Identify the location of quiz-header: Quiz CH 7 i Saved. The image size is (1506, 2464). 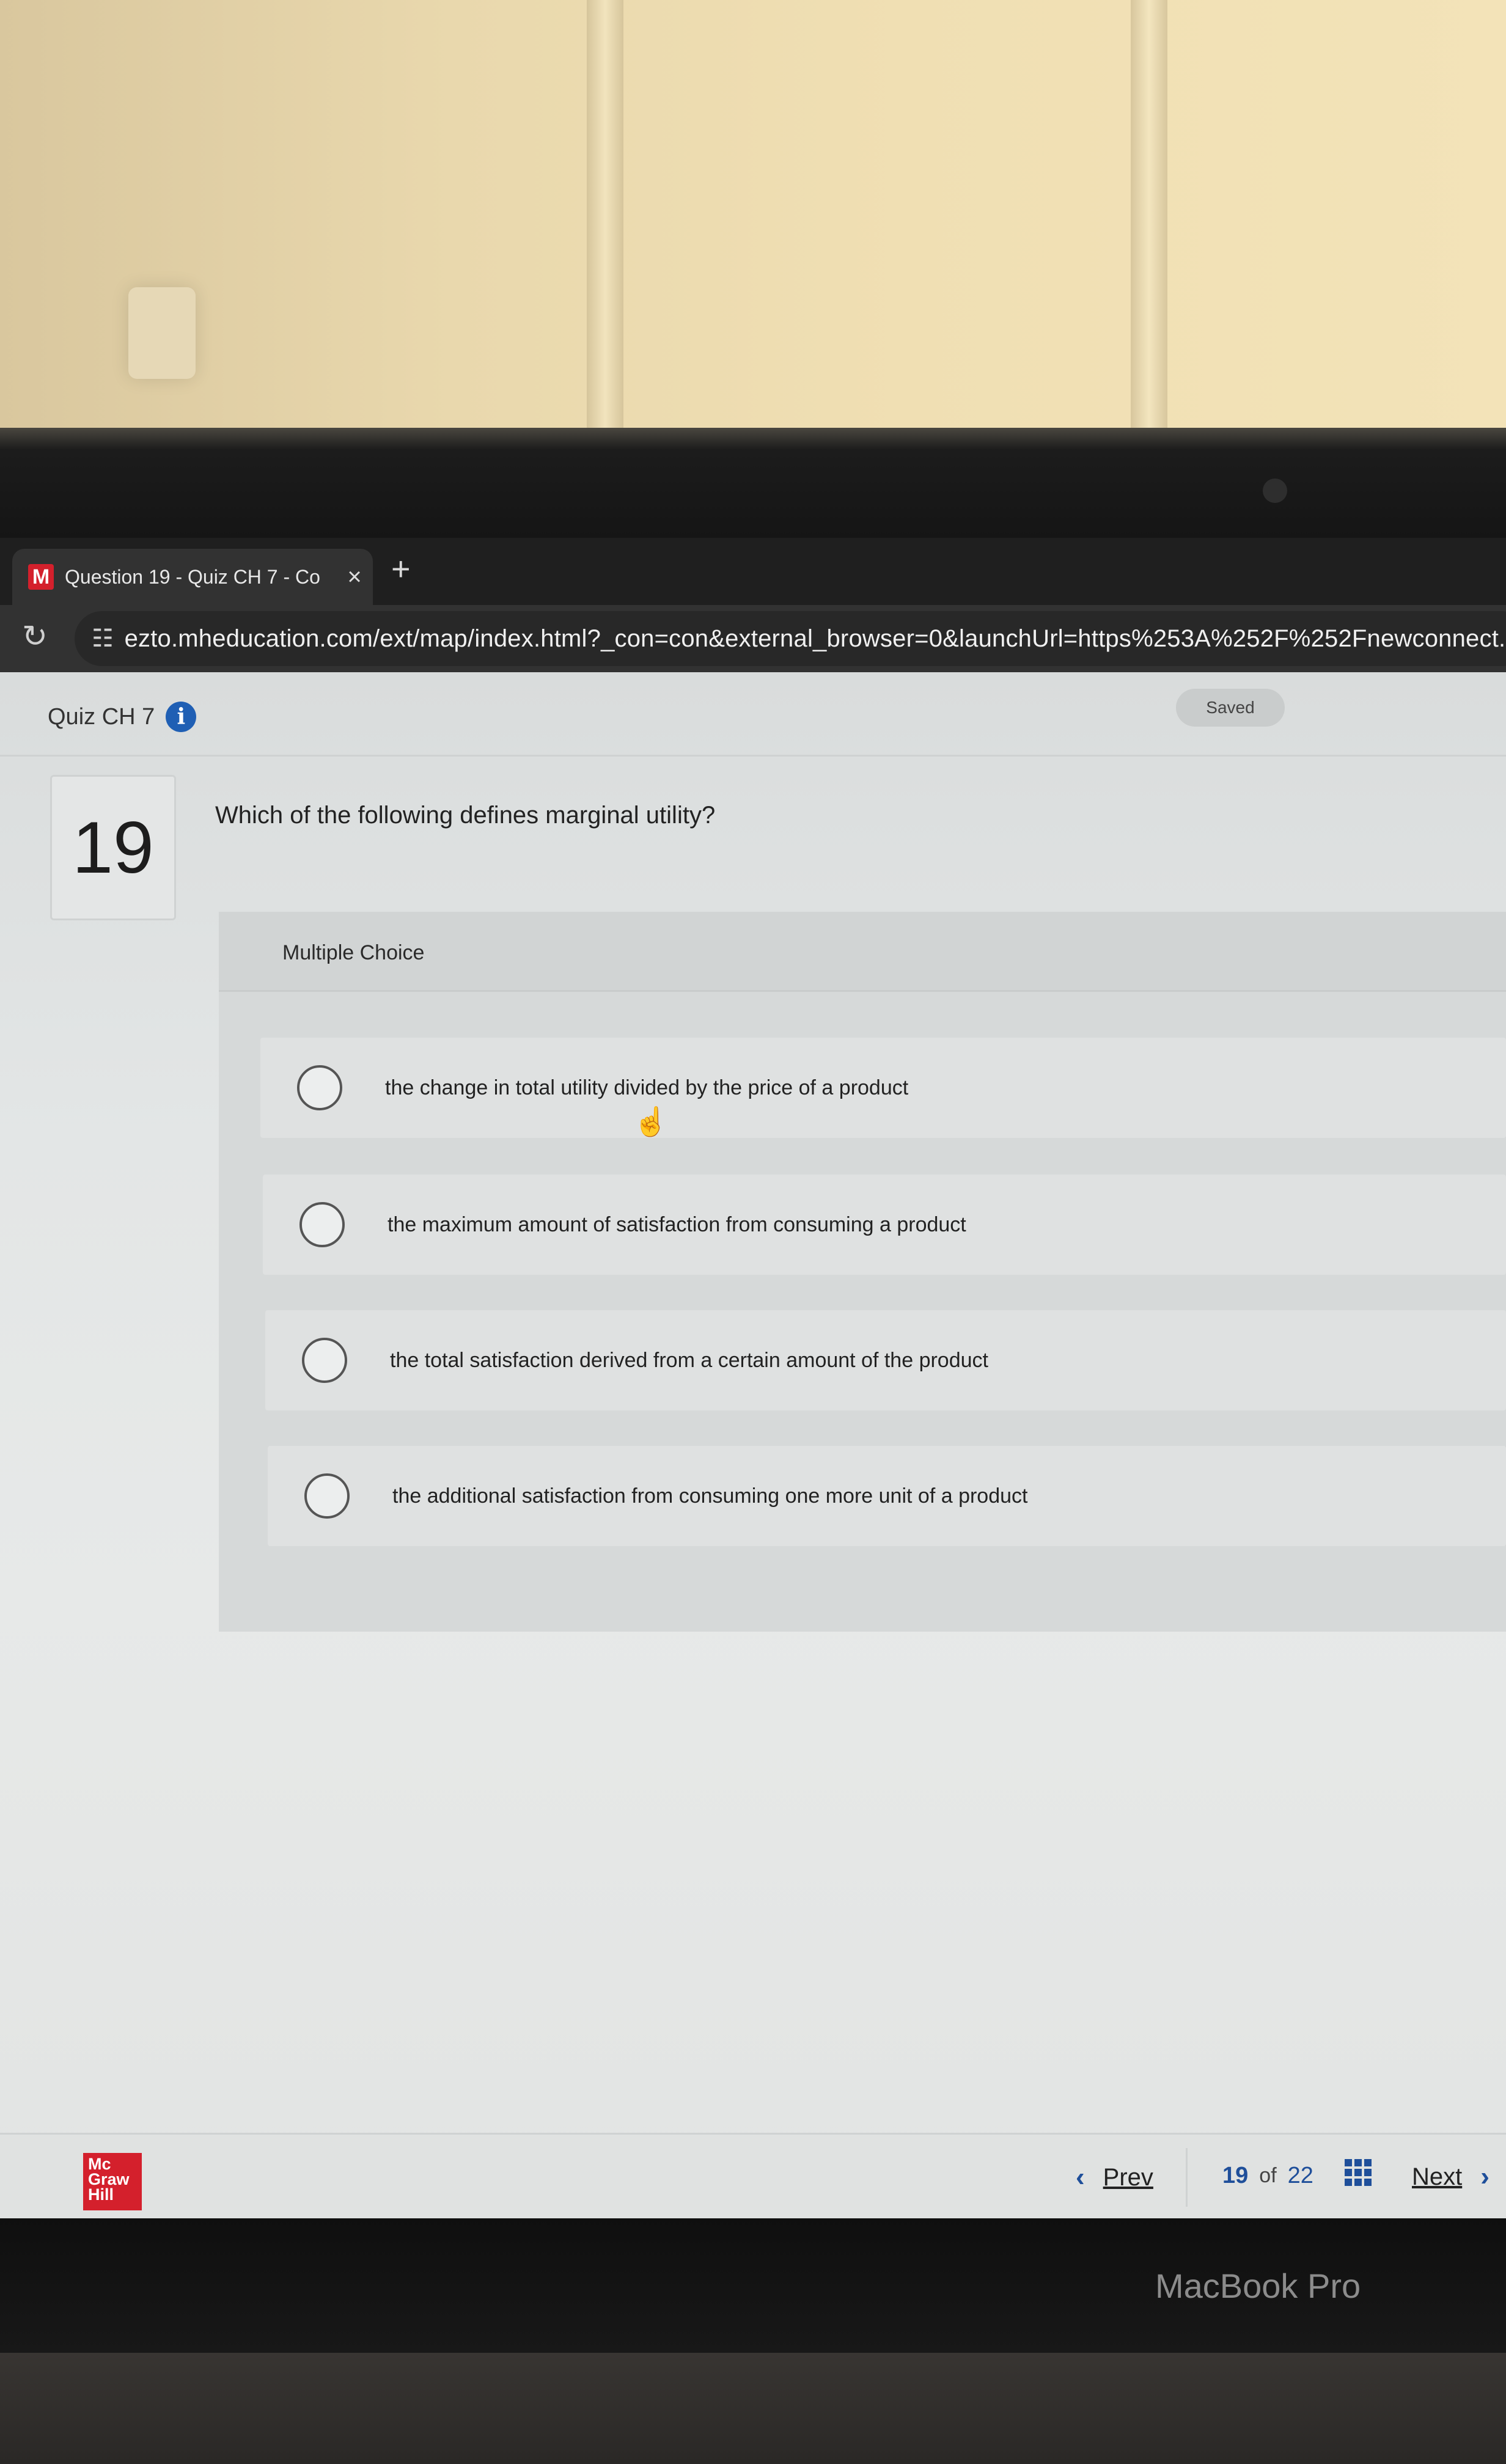
(753, 715).